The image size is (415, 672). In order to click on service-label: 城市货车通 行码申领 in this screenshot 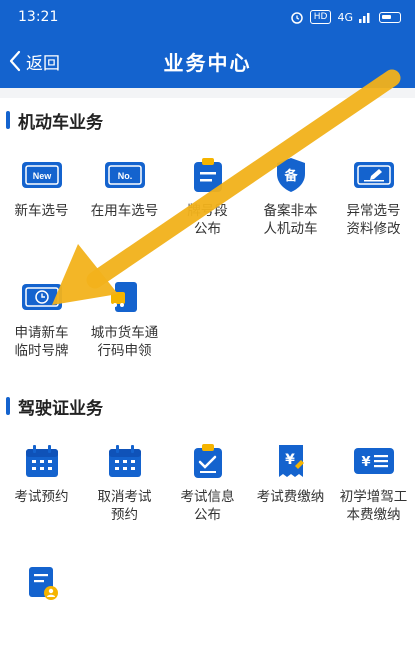, I will do `click(124, 342)`.